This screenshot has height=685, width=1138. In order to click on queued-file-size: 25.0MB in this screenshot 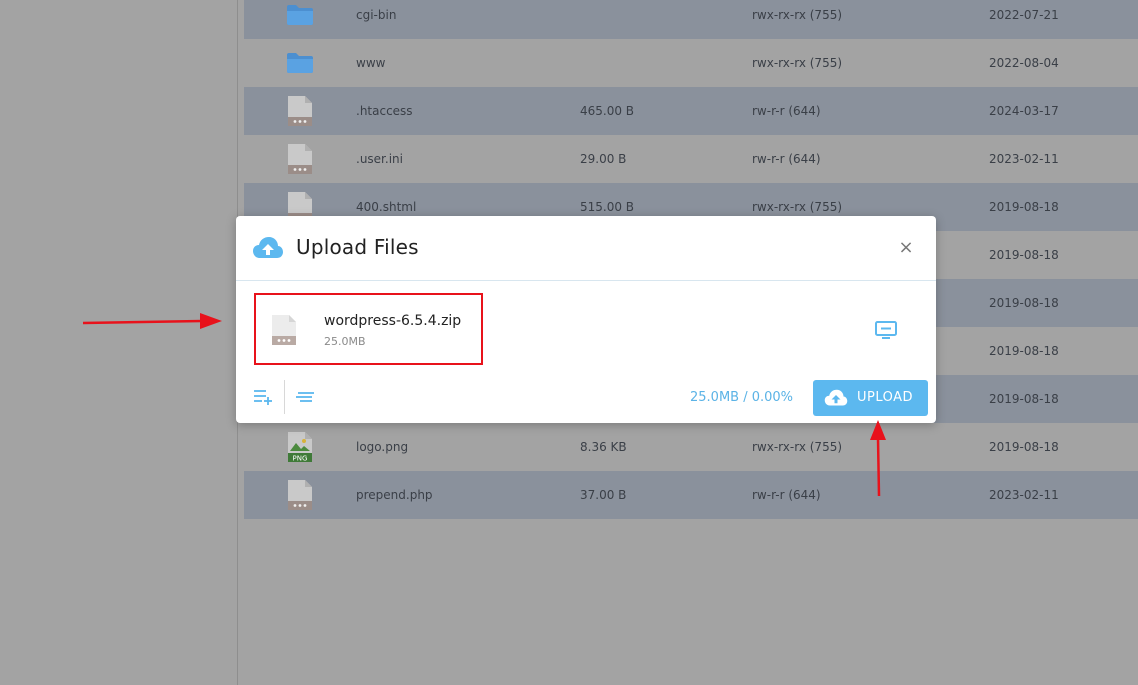, I will do `click(345, 341)`.